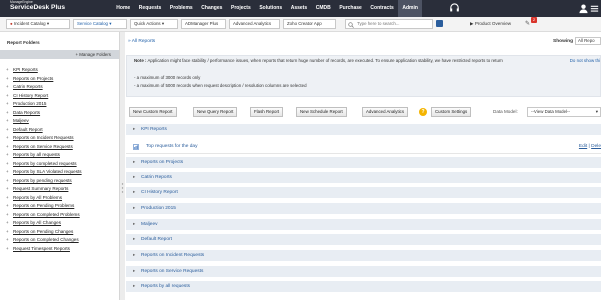 This screenshot has height=300, width=601. Describe the element at coordinates (270, 8) in the screenshot. I see `nav-item-solutions: Solutions` at that location.